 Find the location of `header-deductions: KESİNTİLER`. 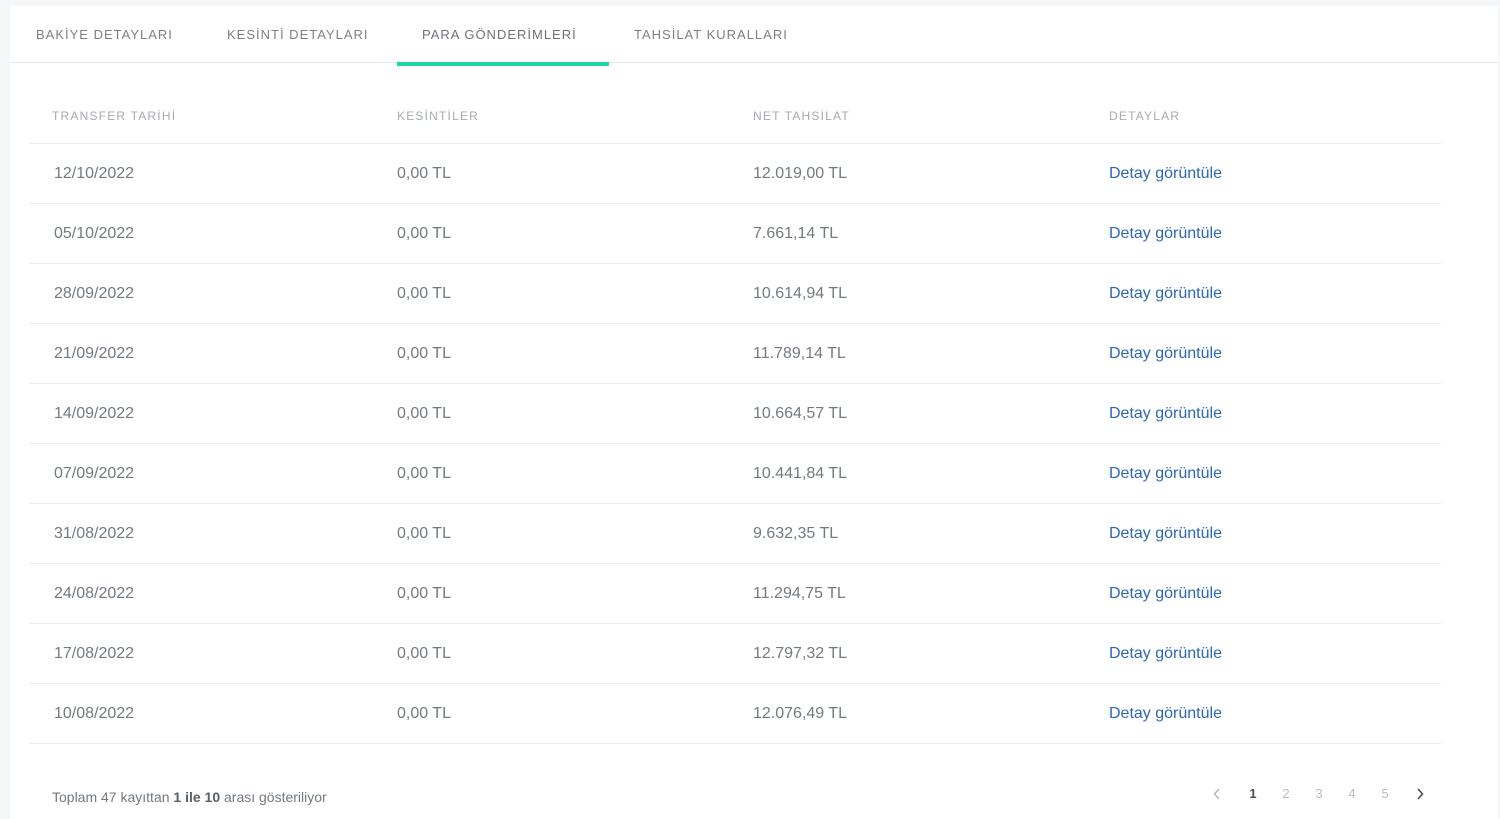

header-deductions: KESİNTİLER is located at coordinates (438, 116).